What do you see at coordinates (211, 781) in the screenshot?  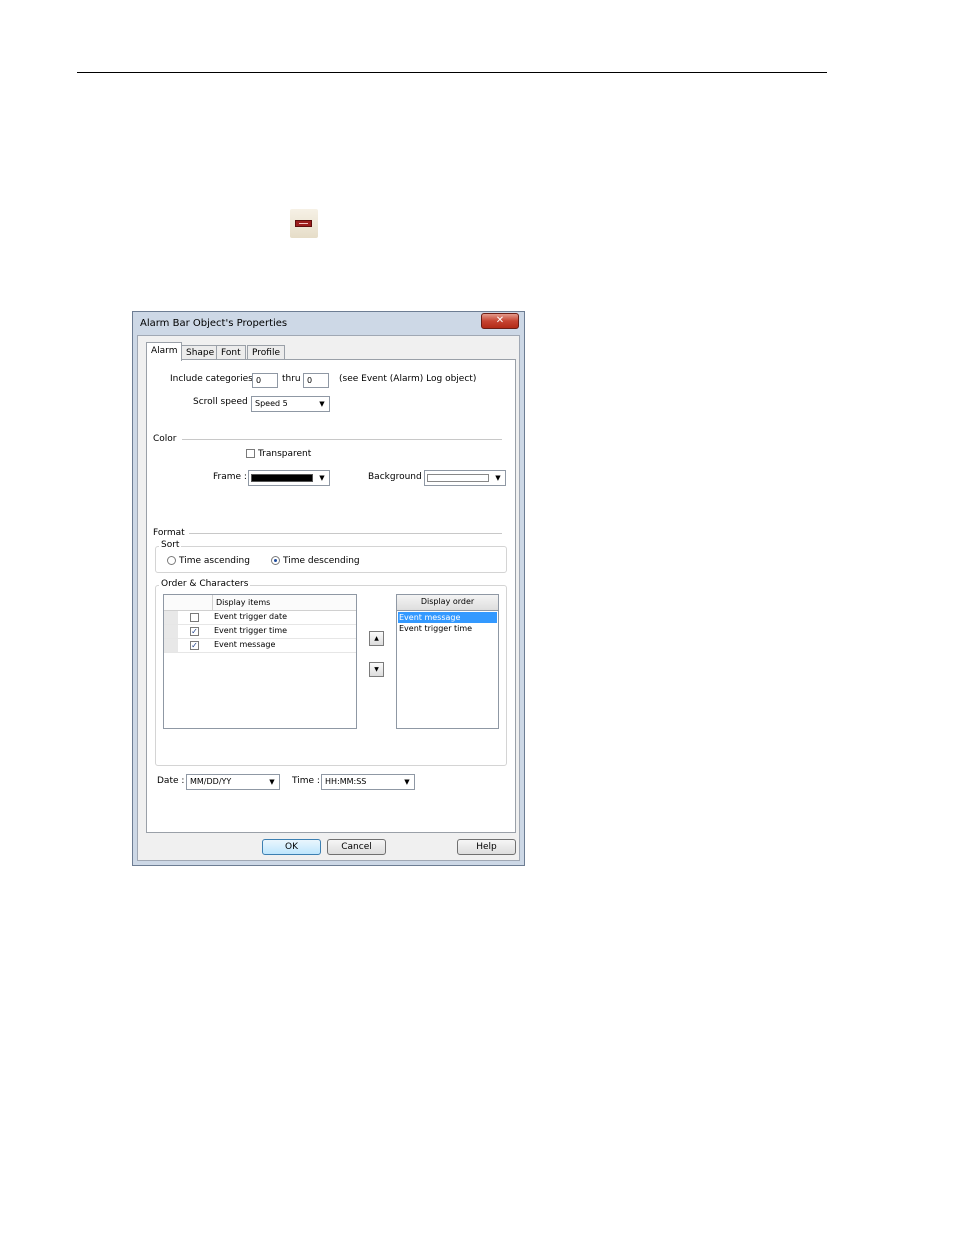 I see `date-format-value: MM/DD/YY` at bounding box center [211, 781].